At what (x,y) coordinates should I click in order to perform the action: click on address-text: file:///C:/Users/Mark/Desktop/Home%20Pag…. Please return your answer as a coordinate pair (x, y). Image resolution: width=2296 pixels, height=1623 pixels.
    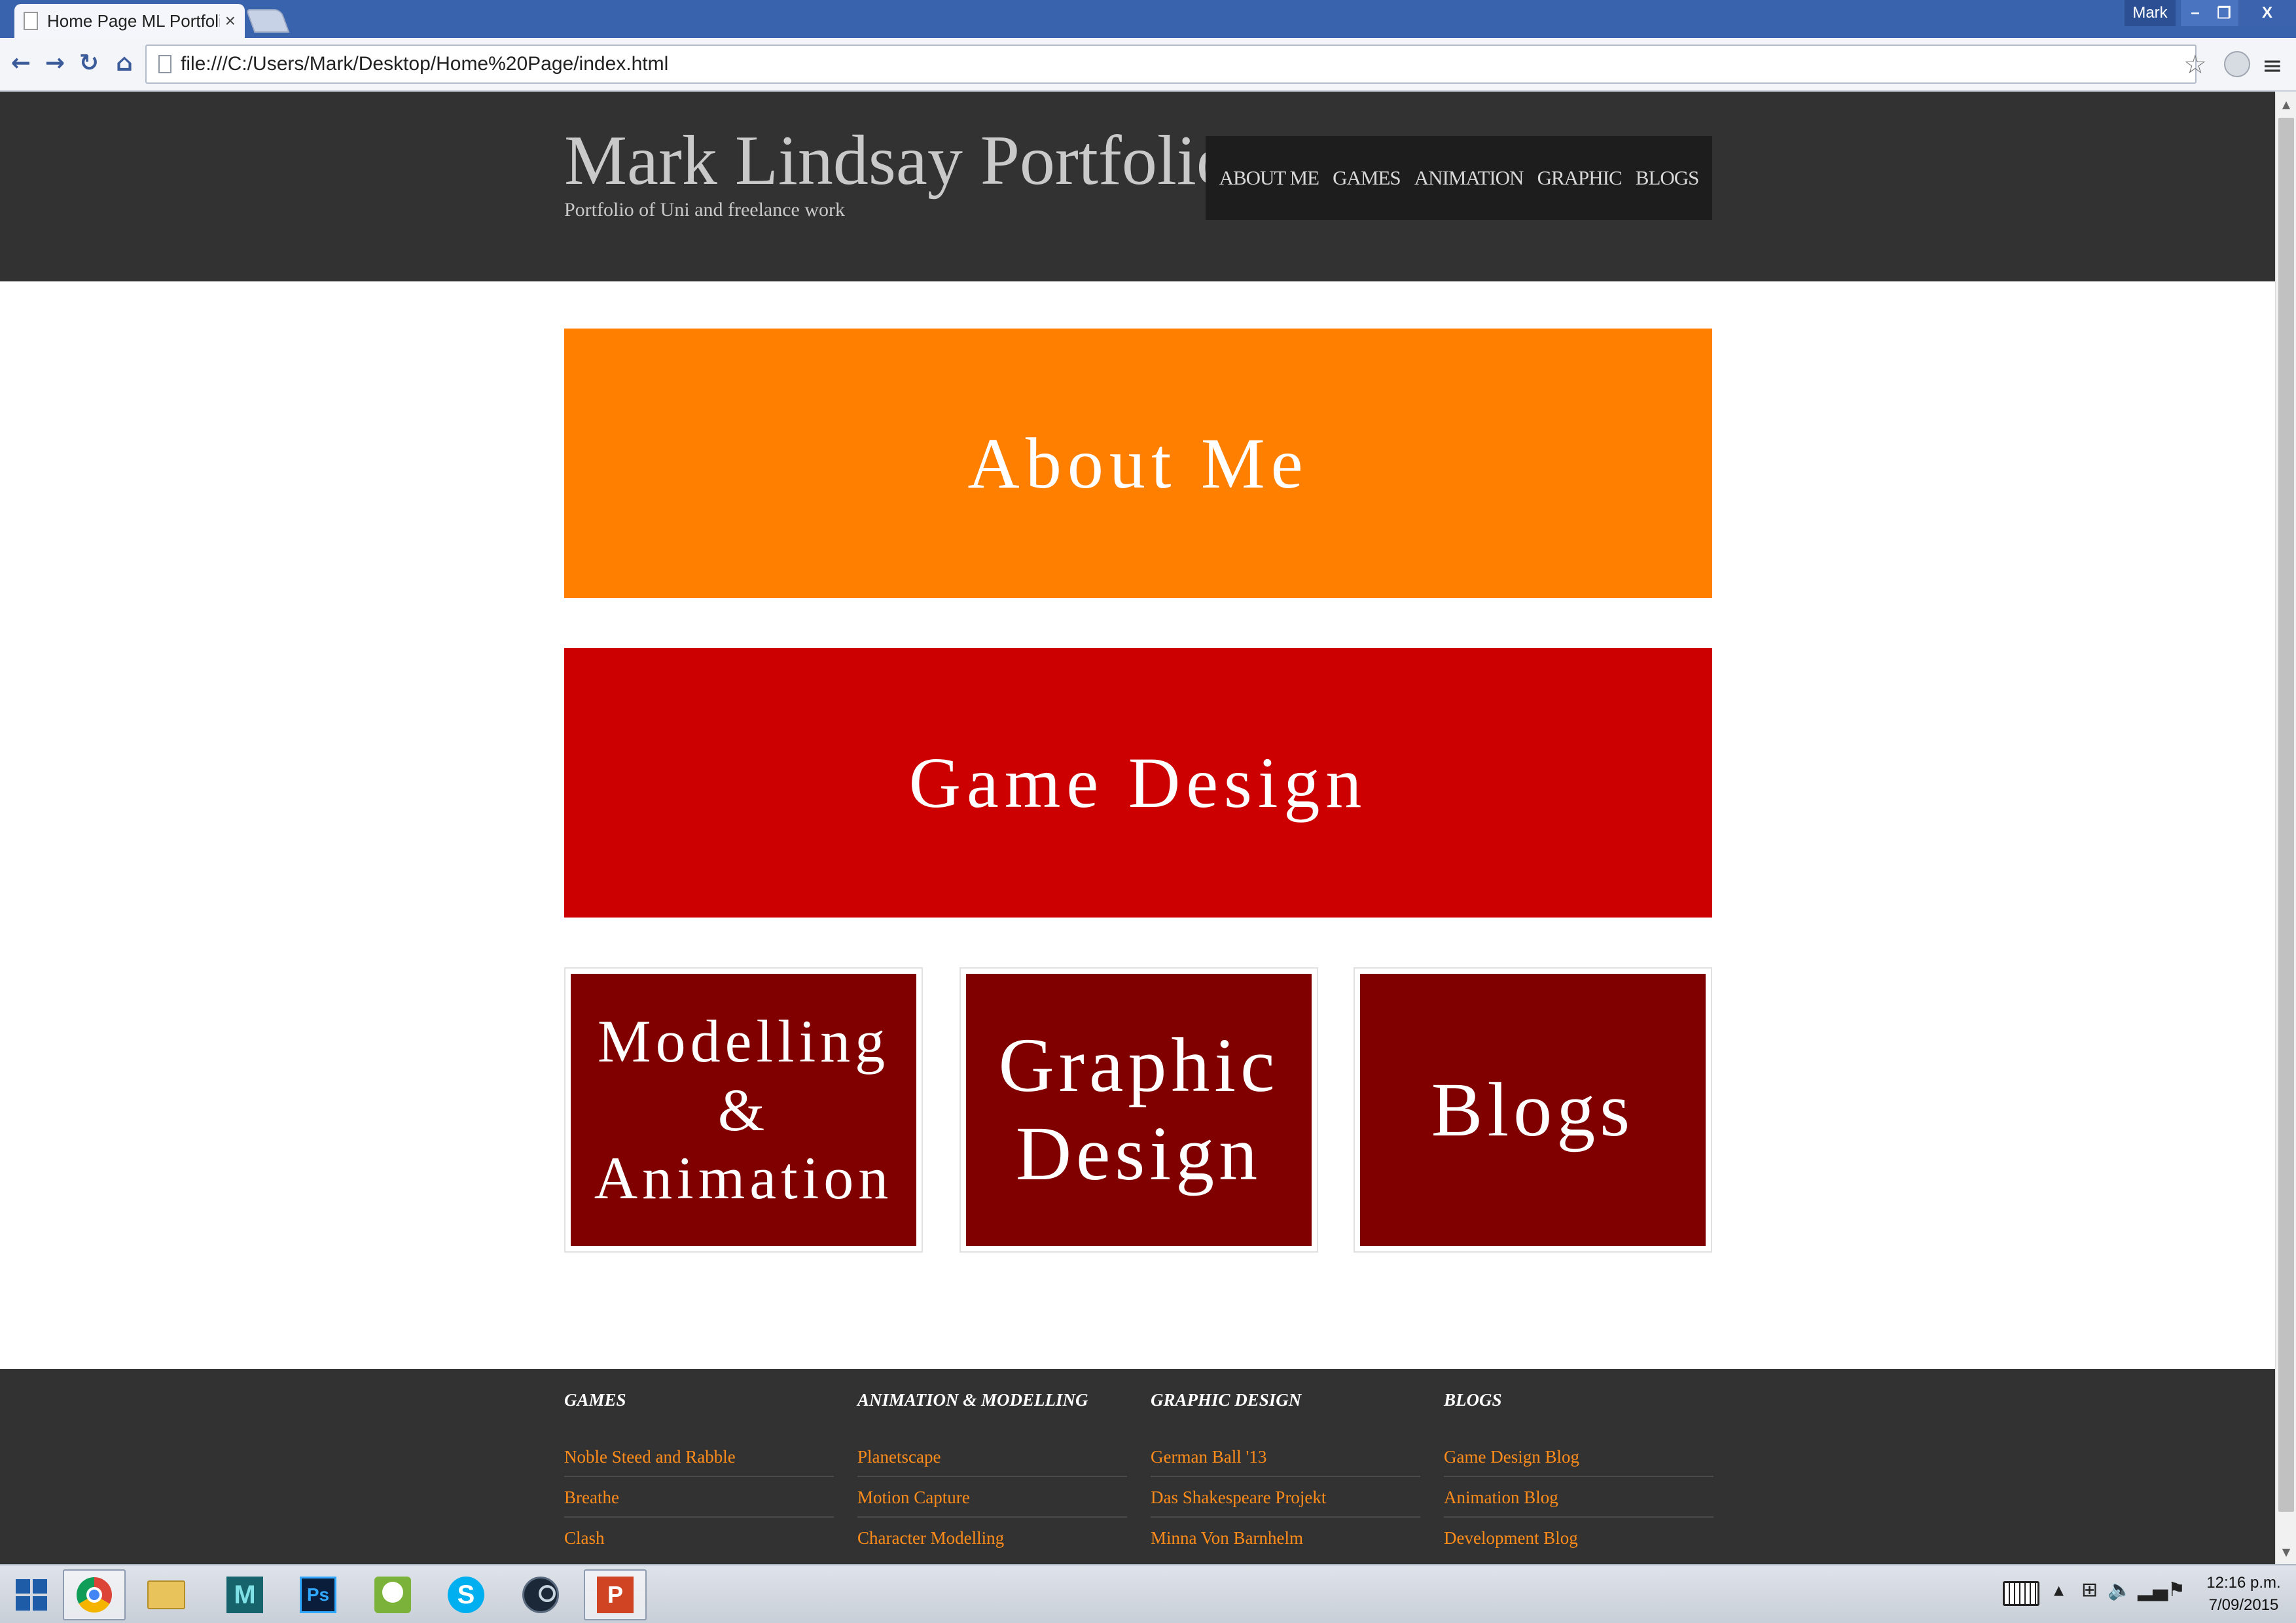
    Looking at the image, I should click on (425, 64).